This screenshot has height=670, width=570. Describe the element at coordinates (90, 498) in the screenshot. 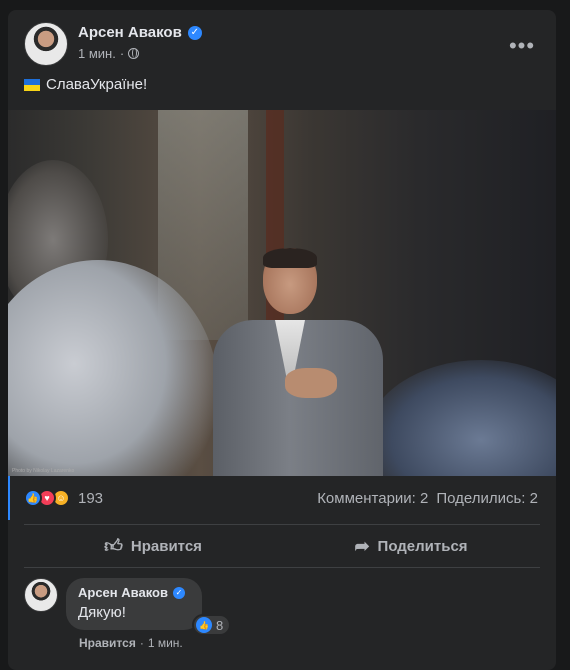

I see `reaction-count: 193` at that location.